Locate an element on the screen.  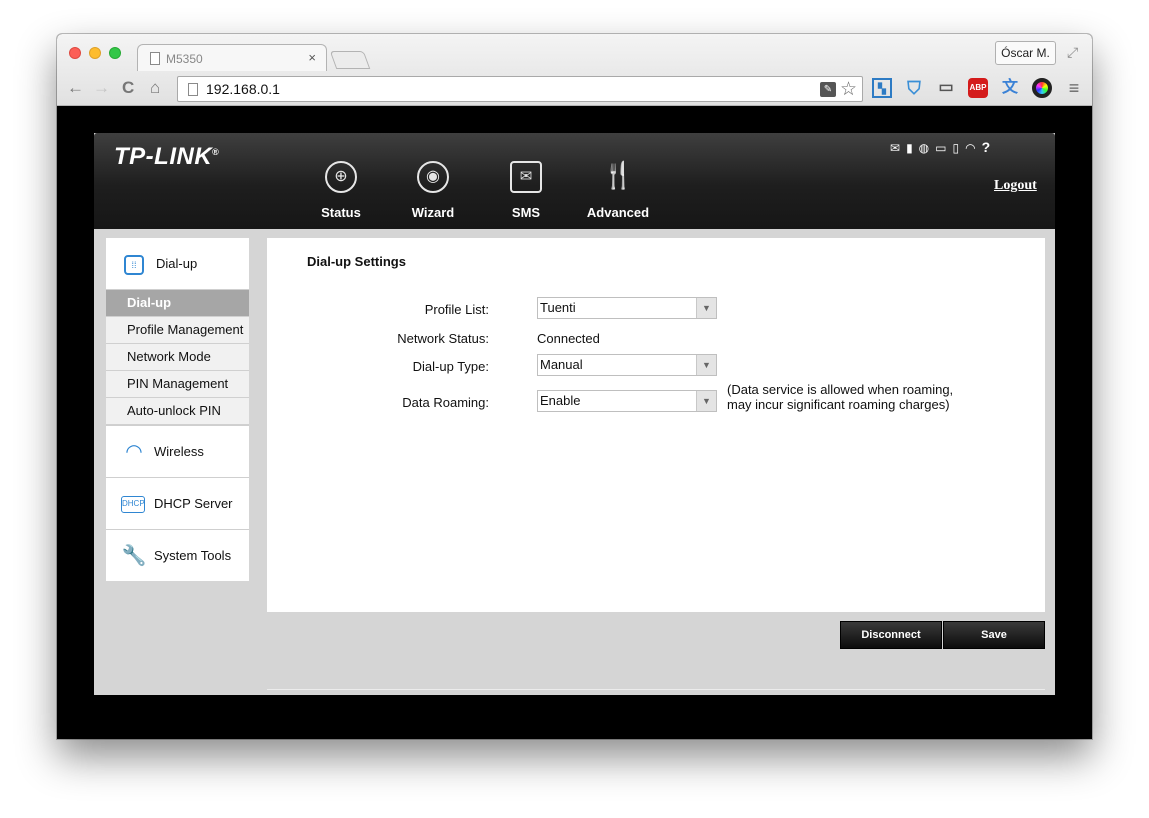
sidebar-item-auto-unlock-pin: Auto-unlock PIN is located at coordinates (177, 411).